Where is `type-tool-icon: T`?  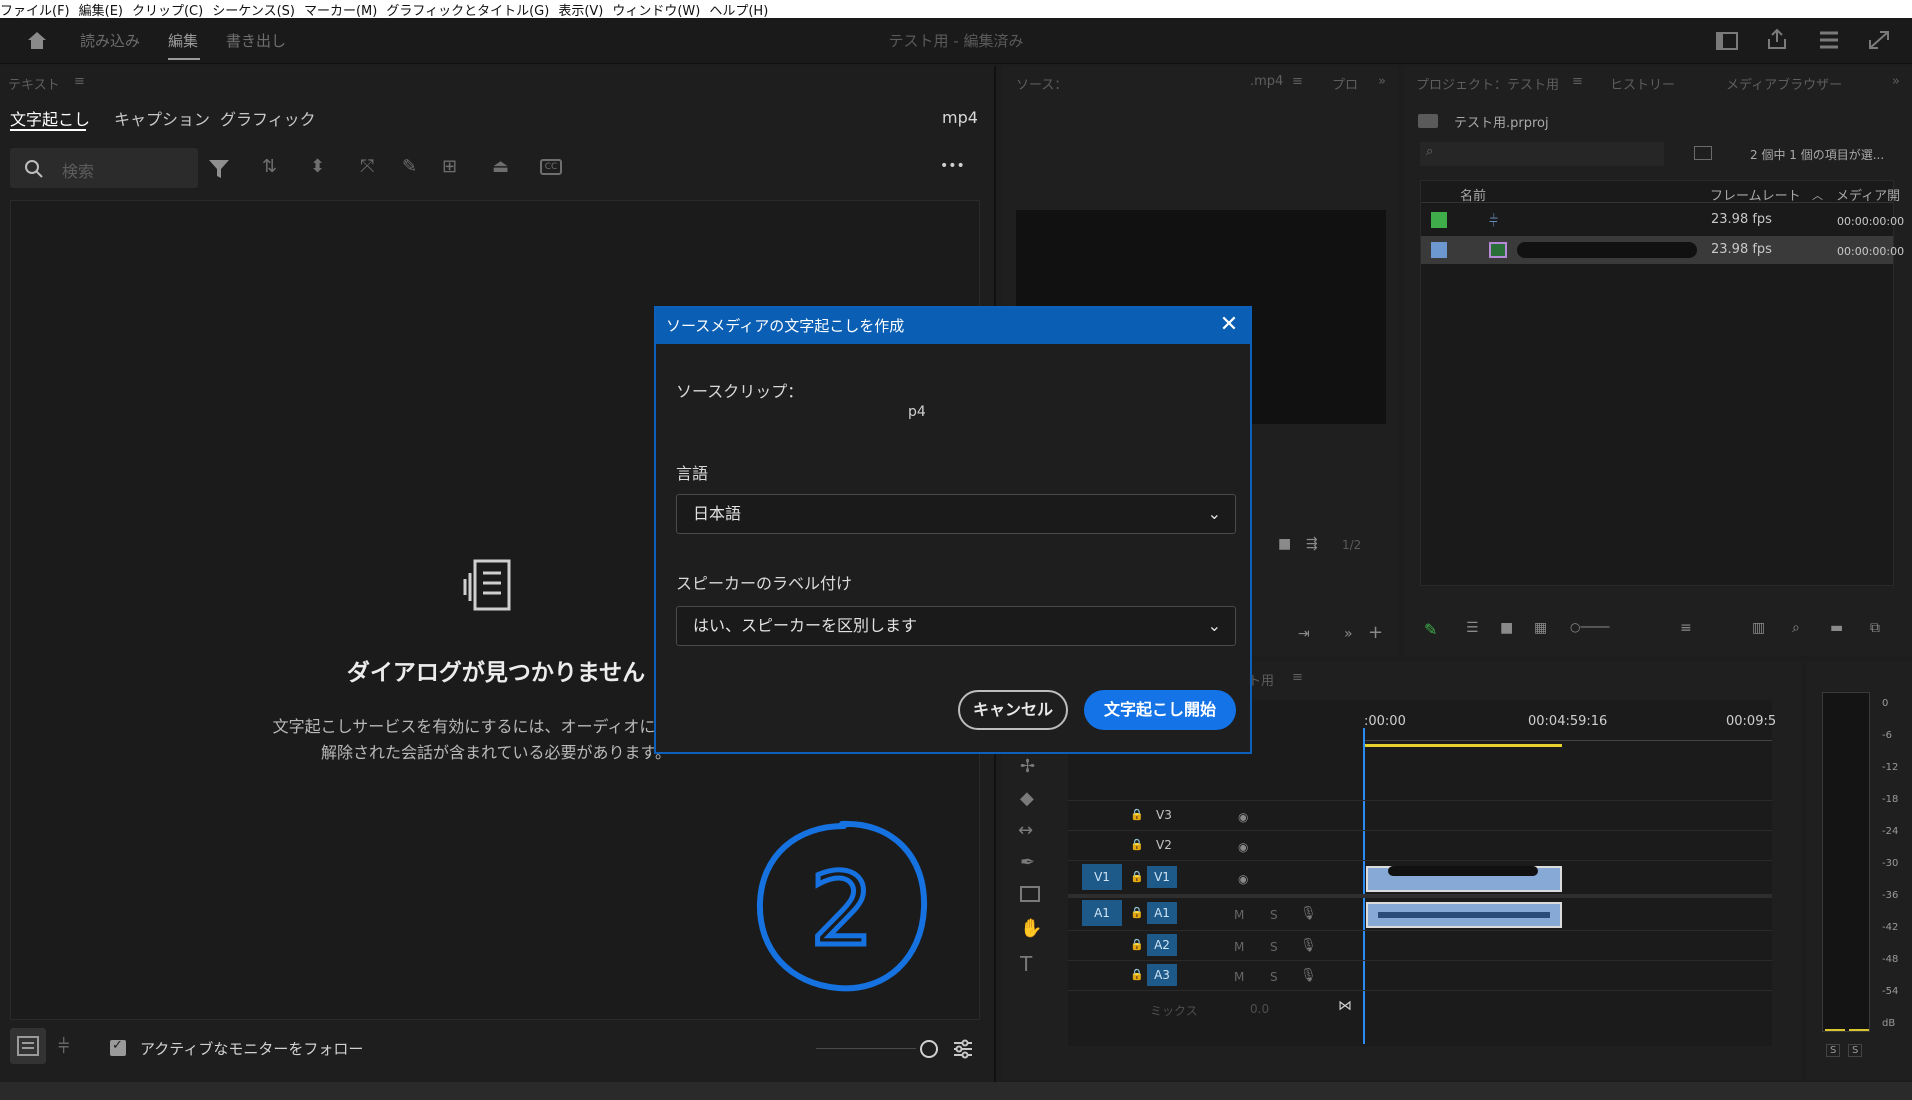 type-tool-icon: T is located at coordinates (1026, 964).